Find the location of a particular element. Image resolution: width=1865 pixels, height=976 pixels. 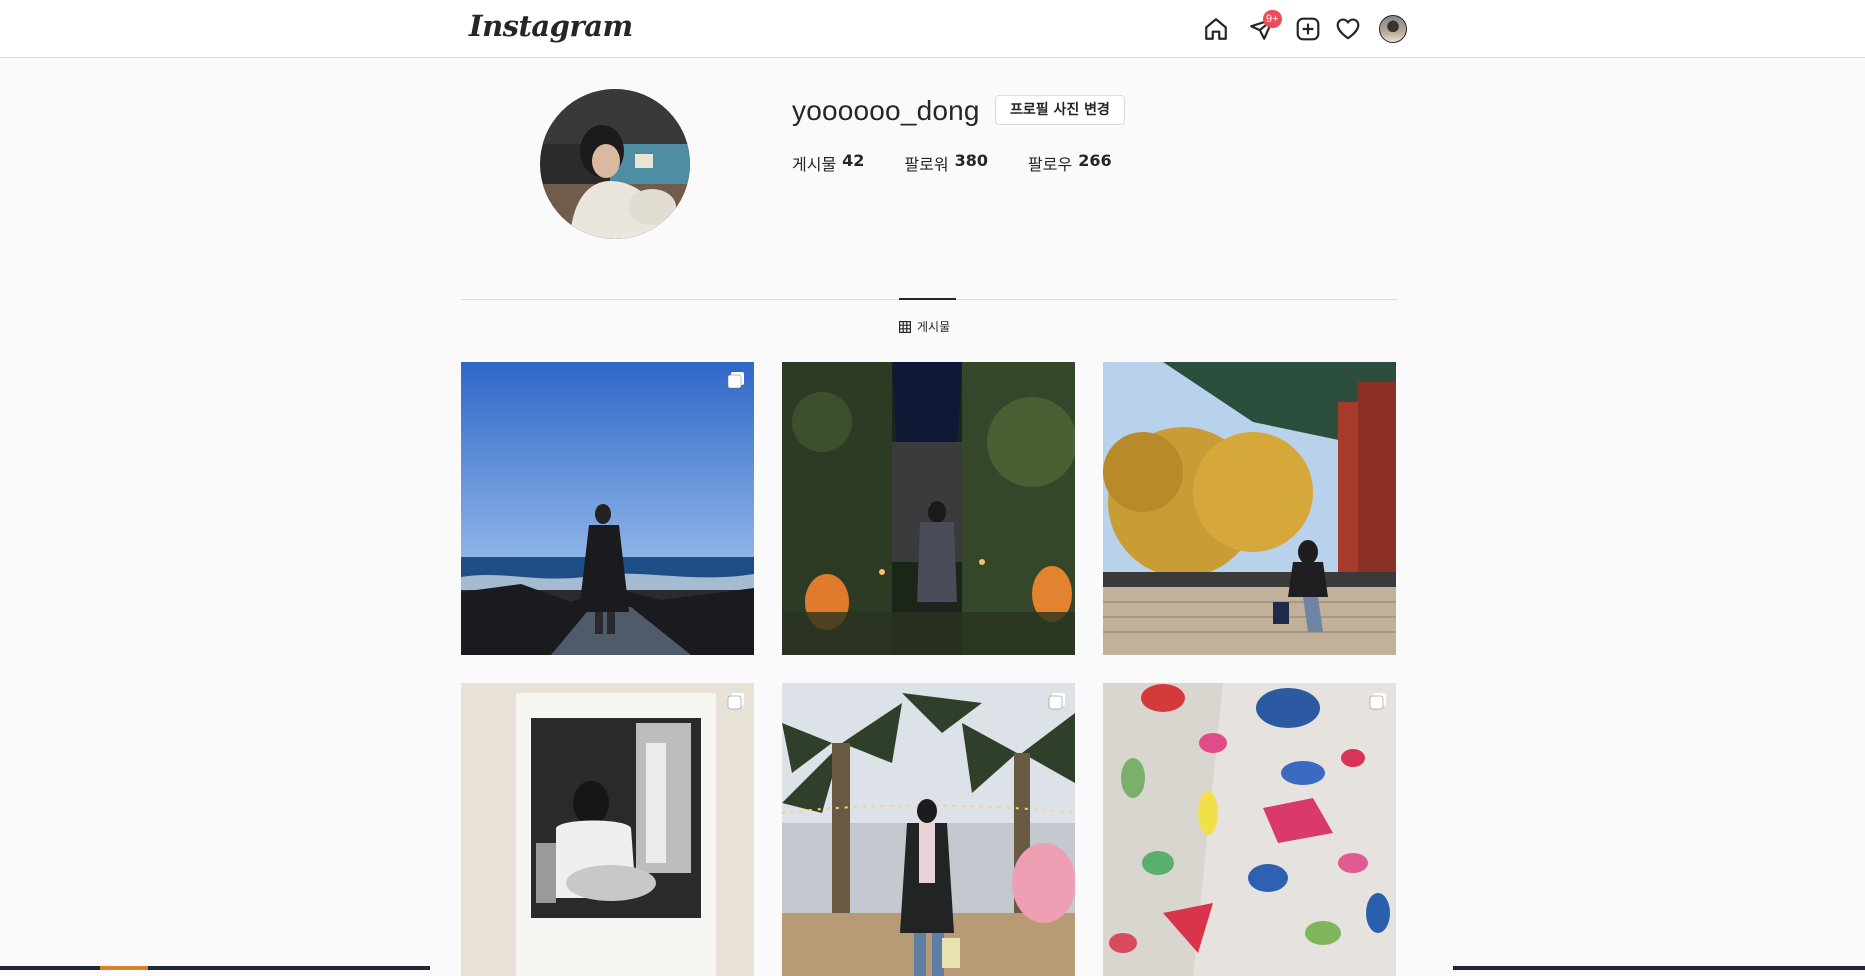

tab-posts: 게시물 is located at coordinates (924, 326).